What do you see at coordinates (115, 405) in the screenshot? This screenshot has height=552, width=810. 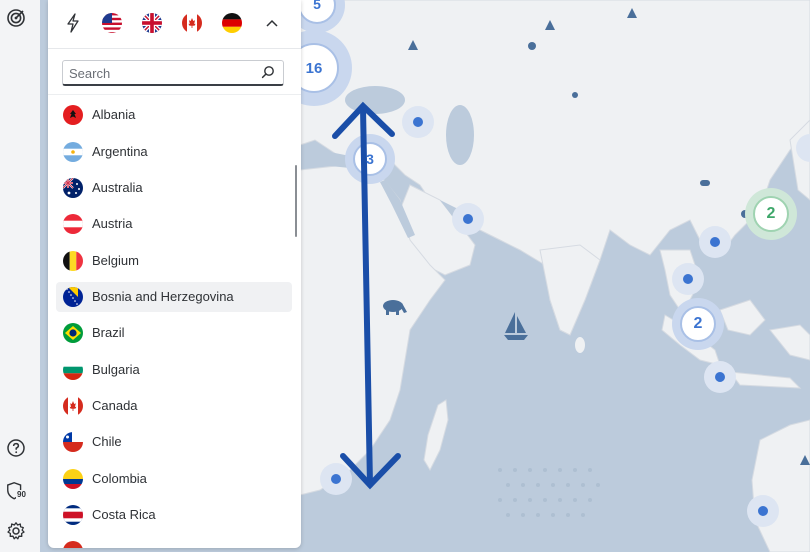 I see `country-name: Canada` at bounding box center [115, 405].